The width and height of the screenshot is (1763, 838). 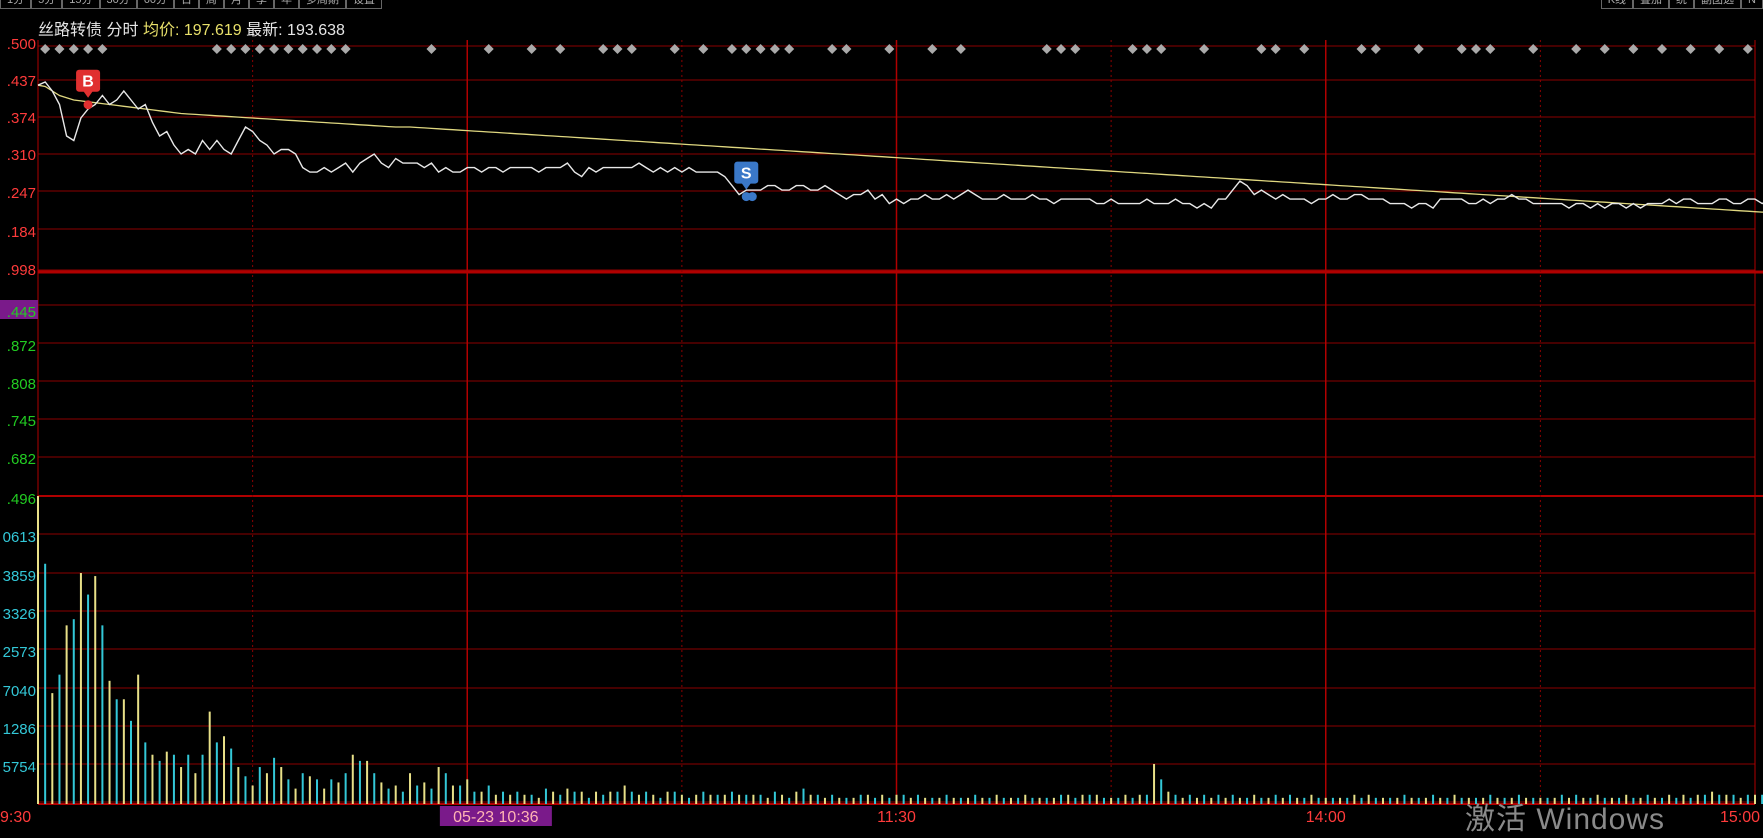 I want to click on trade-marker-dot2-S, so click(x=752, y=197).